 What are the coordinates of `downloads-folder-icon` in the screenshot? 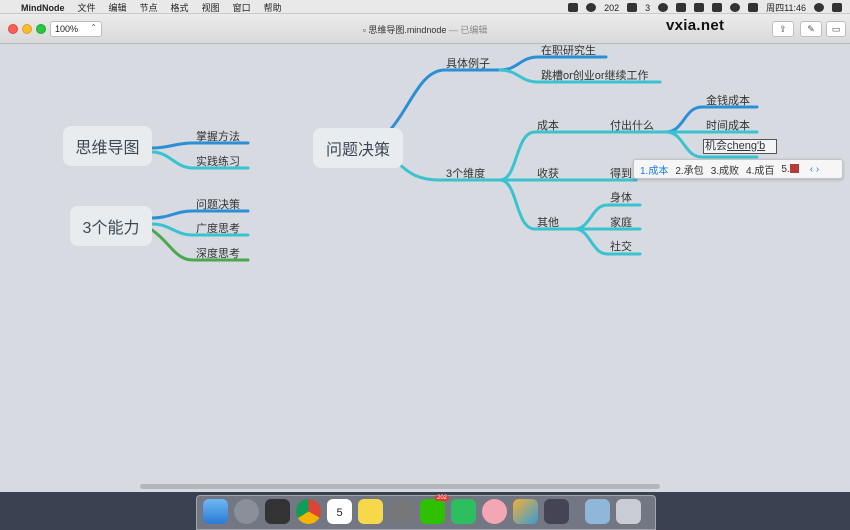 It's located at (597, 511).